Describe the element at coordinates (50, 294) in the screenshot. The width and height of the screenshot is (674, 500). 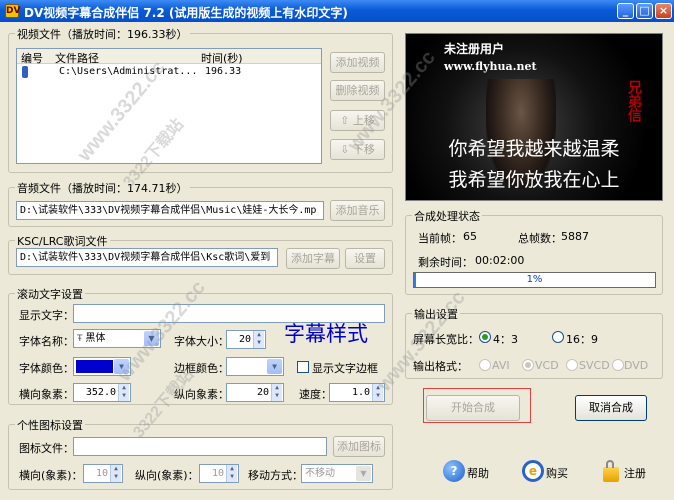
I see `scroll-group-label: 滚动文字设置` at that location.